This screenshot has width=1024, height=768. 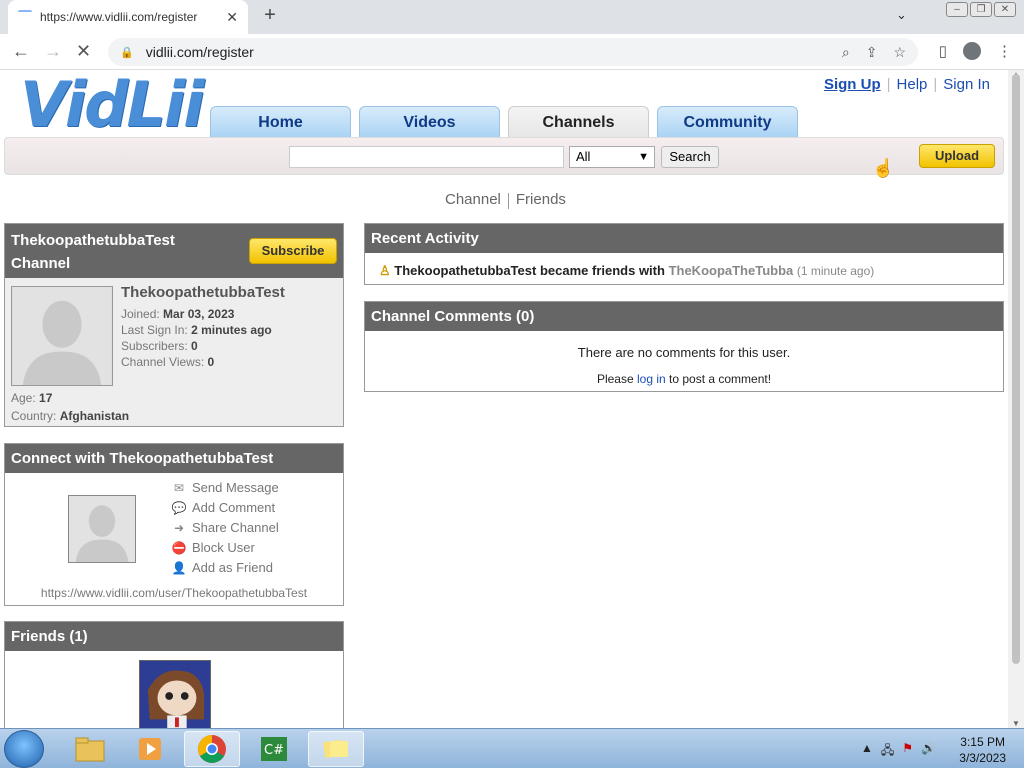 What do you see at coordinates (966, 84) in the screenshot?
I see `signin-link: Sign In` at bounding box center [966, 84].